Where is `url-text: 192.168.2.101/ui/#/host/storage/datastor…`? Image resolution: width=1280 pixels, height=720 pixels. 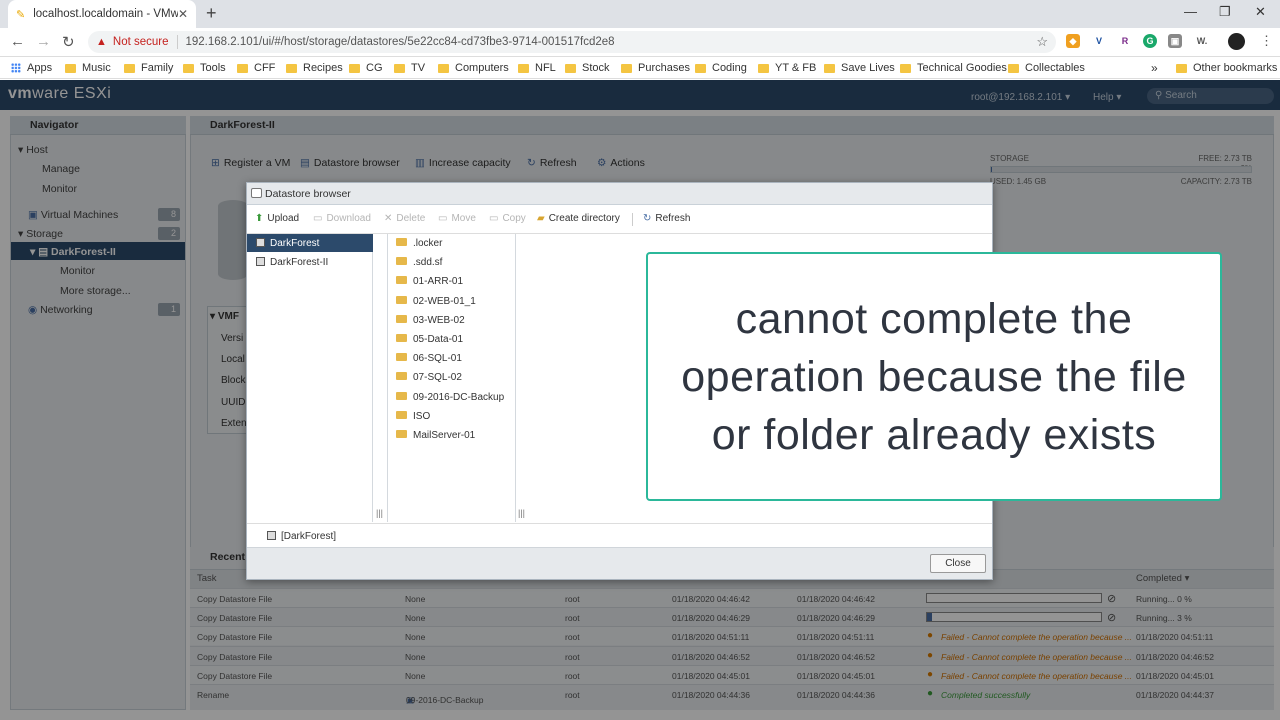 url-text: 192.168.2.101/ui/#/host/storage/datastor… is located at coordinates (400, 42).